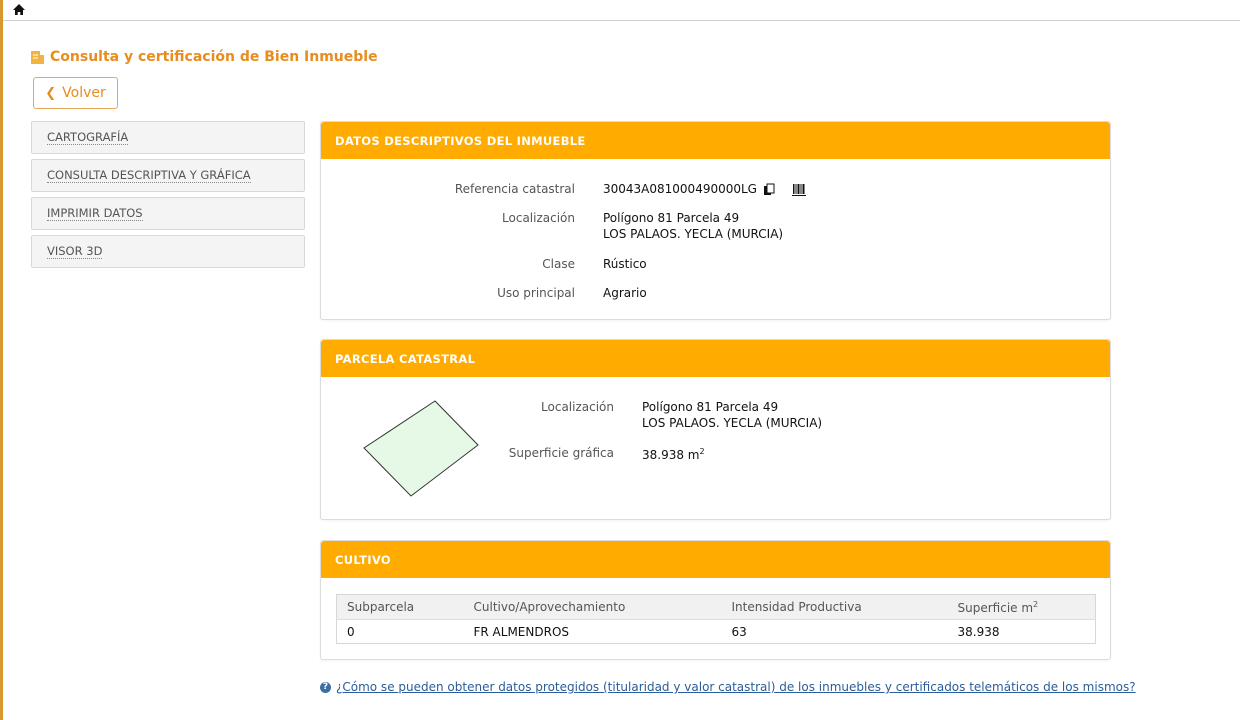 The image size is (1240, 720). What do you see at coordinates (693, 234) in the screenshot?
I see `loc-line2: LOS PALAOS. YECLA (MURCIA)` at bounding box center [693, 234].